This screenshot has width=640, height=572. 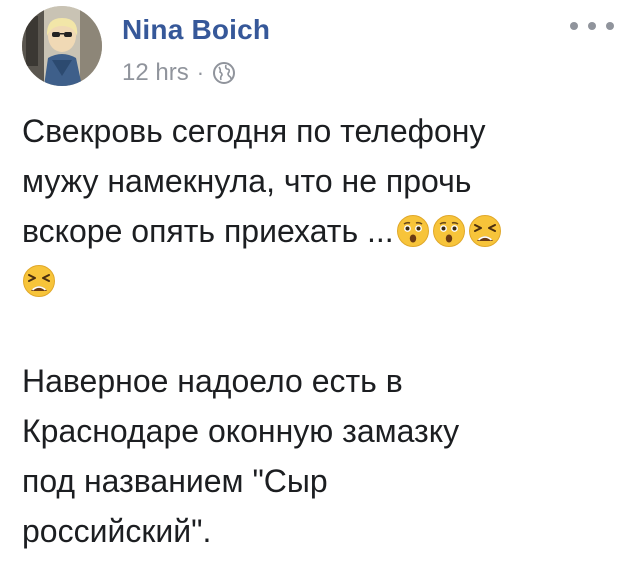 I want to click on globe-icon, so click(x=224, y=73).